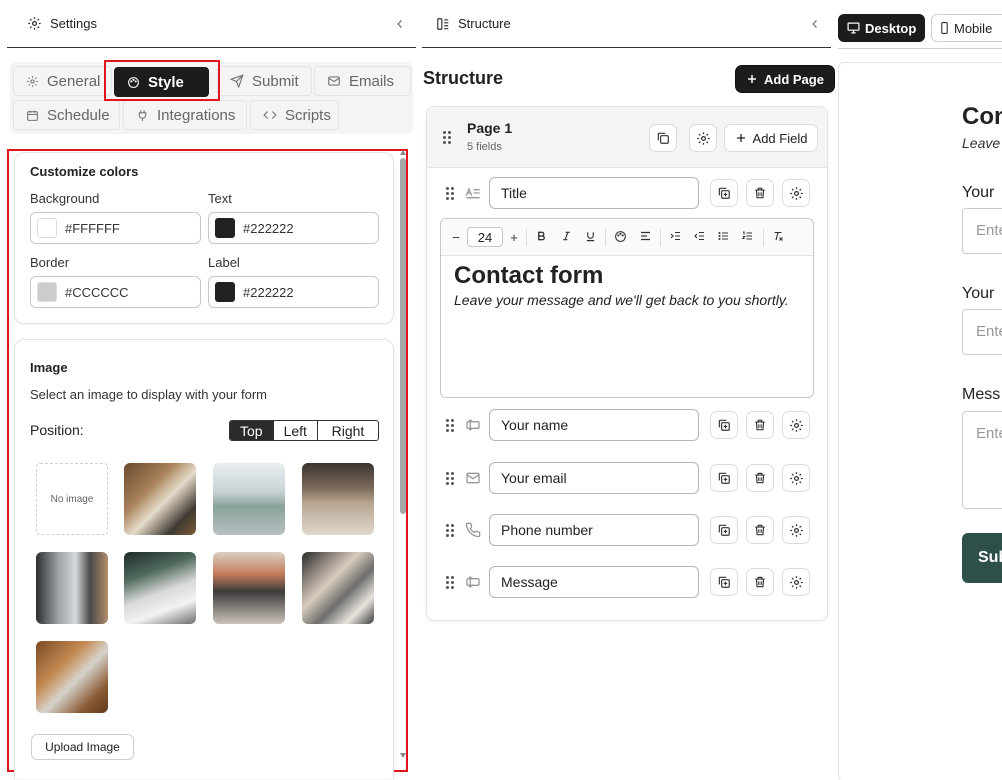  What do you see at coordinates (115, 228) in the screenshot?
I see `background-color-input: #FFFFFF` at bounding box center [115, 228].